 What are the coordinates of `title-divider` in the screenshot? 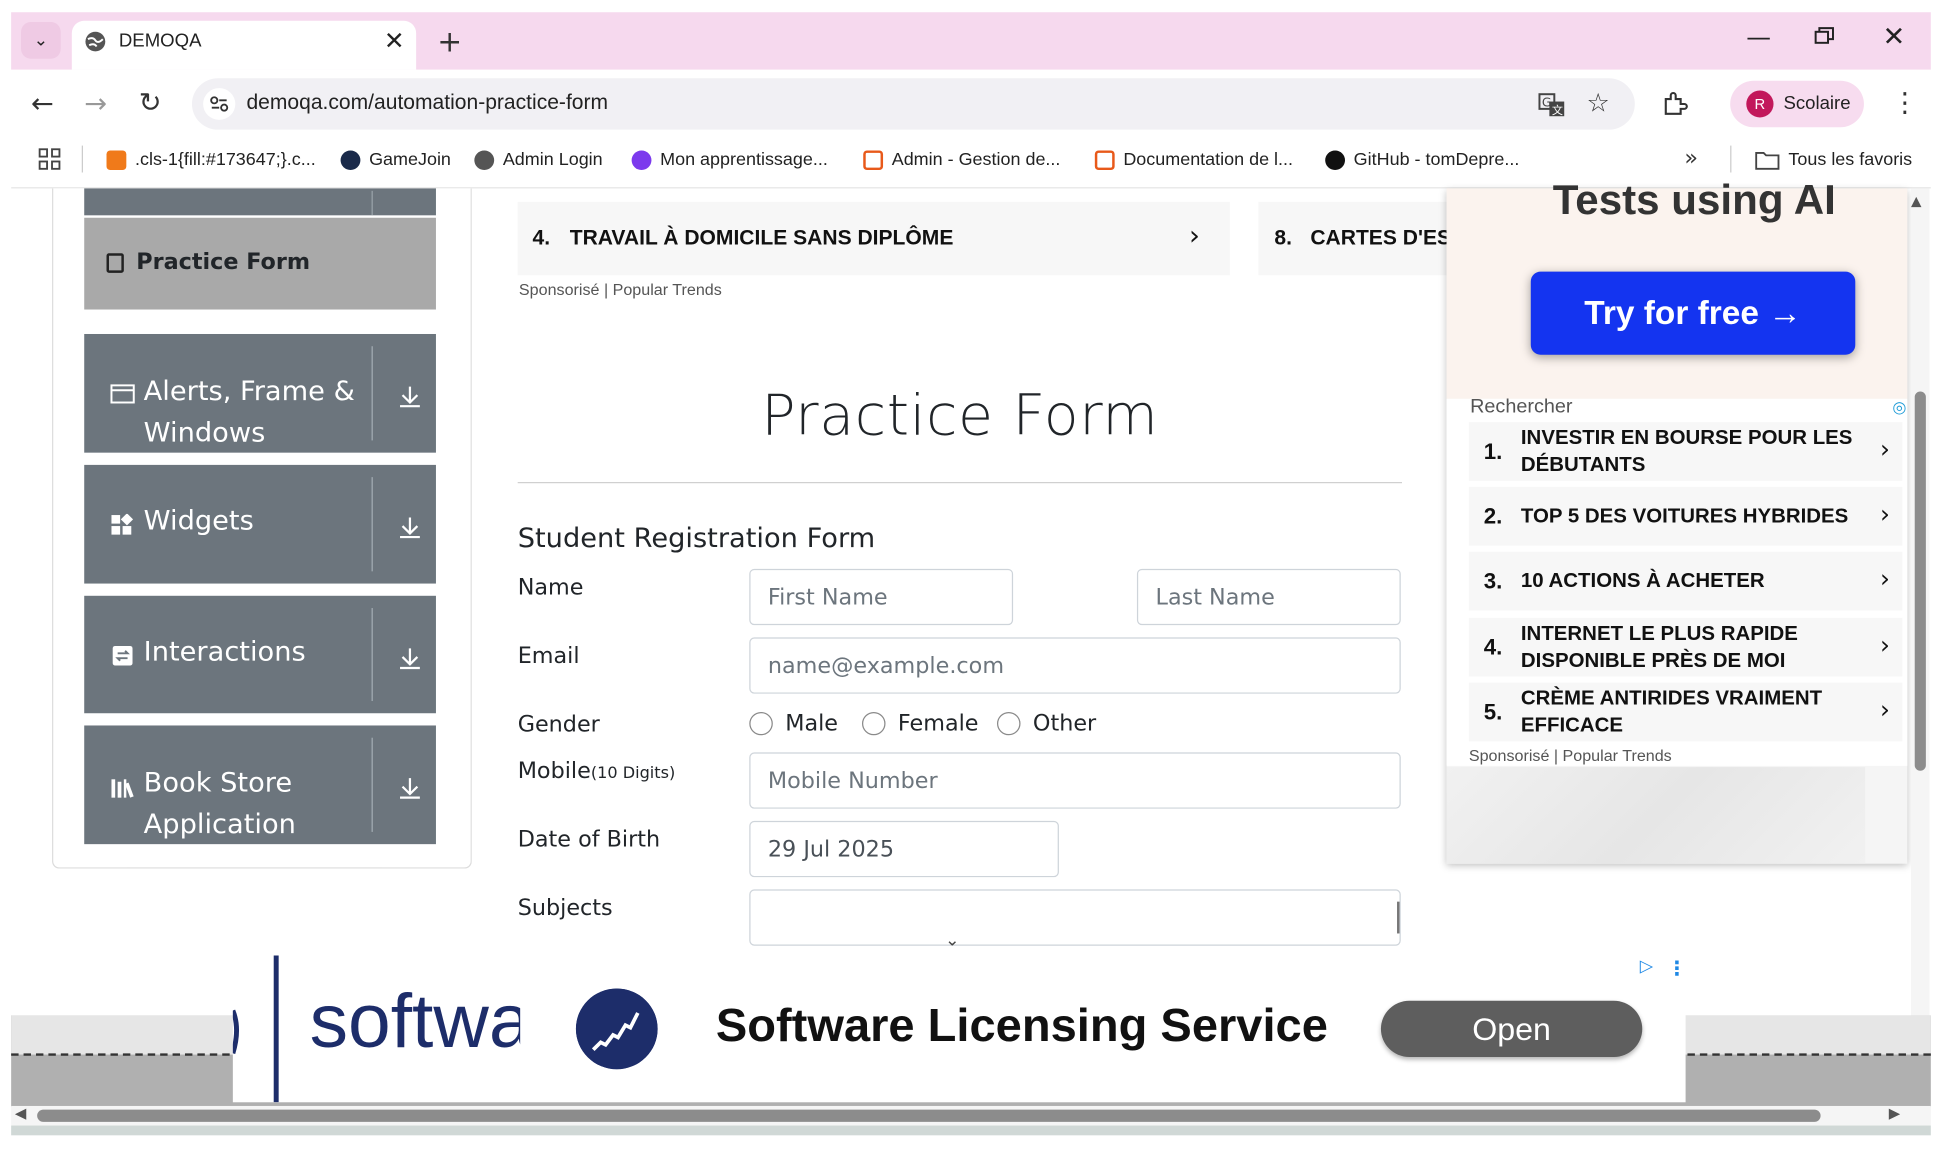 It's located at (959, 483).